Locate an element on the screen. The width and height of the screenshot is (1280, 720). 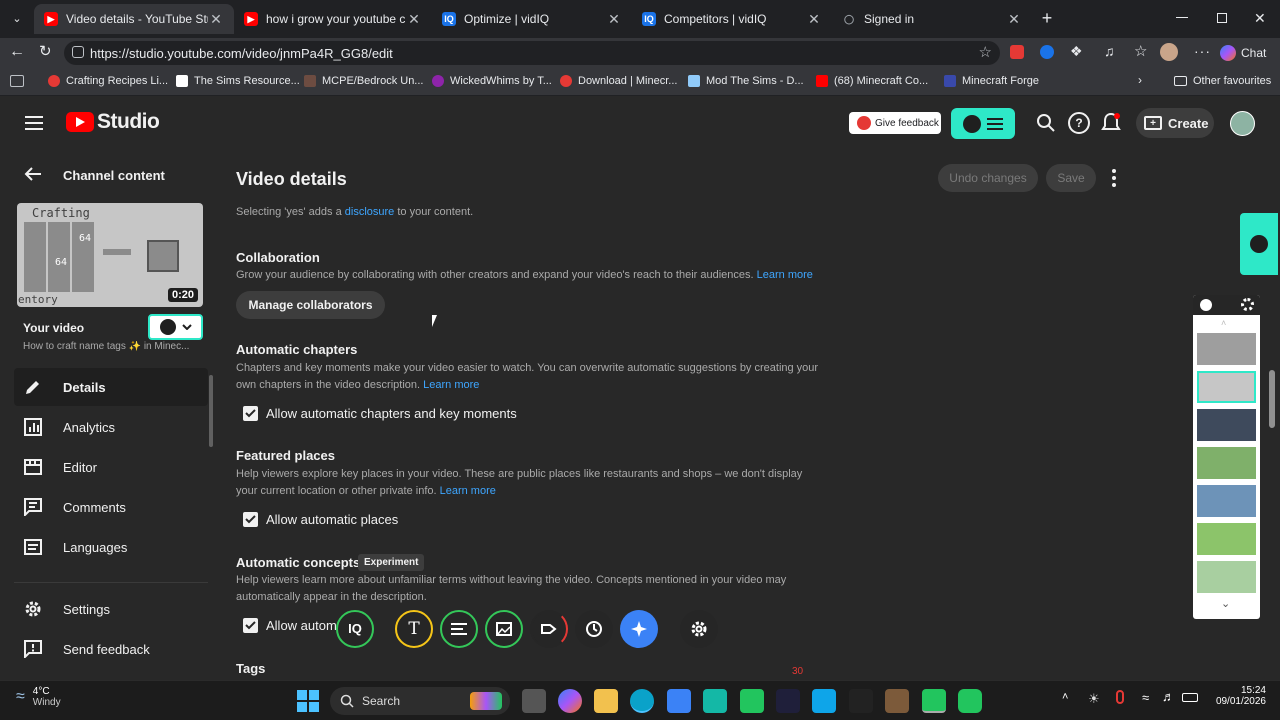
vidiq-video-dropdown is located at coordinates (175, 327).